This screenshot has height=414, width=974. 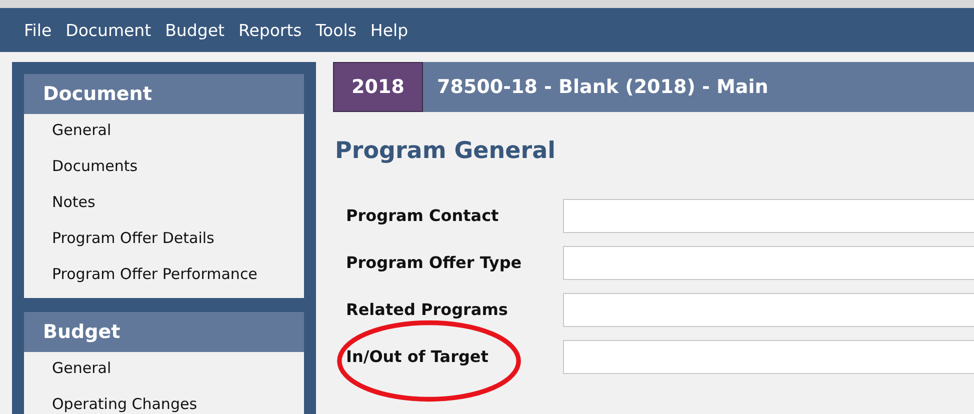 What do you see at coordinates (164, 332) in the screenshot?
I see `section-header: Budget` at bounding box center [164, 332].